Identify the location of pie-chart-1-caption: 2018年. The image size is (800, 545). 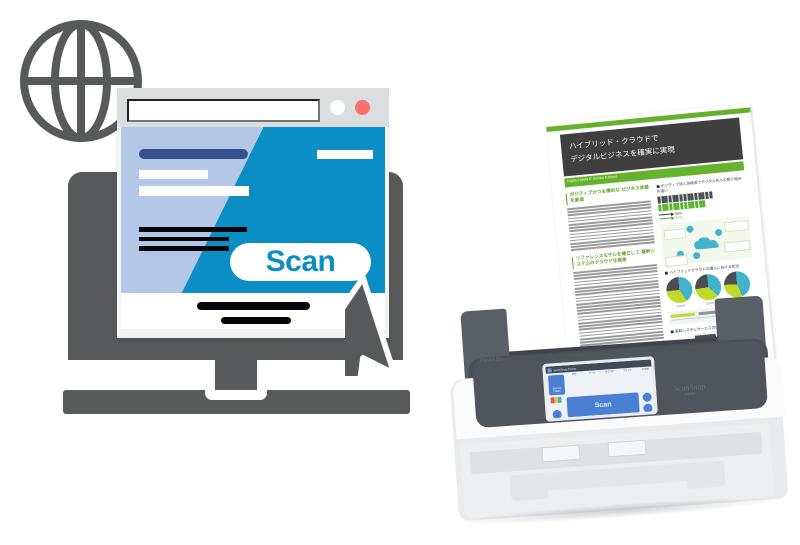
(681, 306).